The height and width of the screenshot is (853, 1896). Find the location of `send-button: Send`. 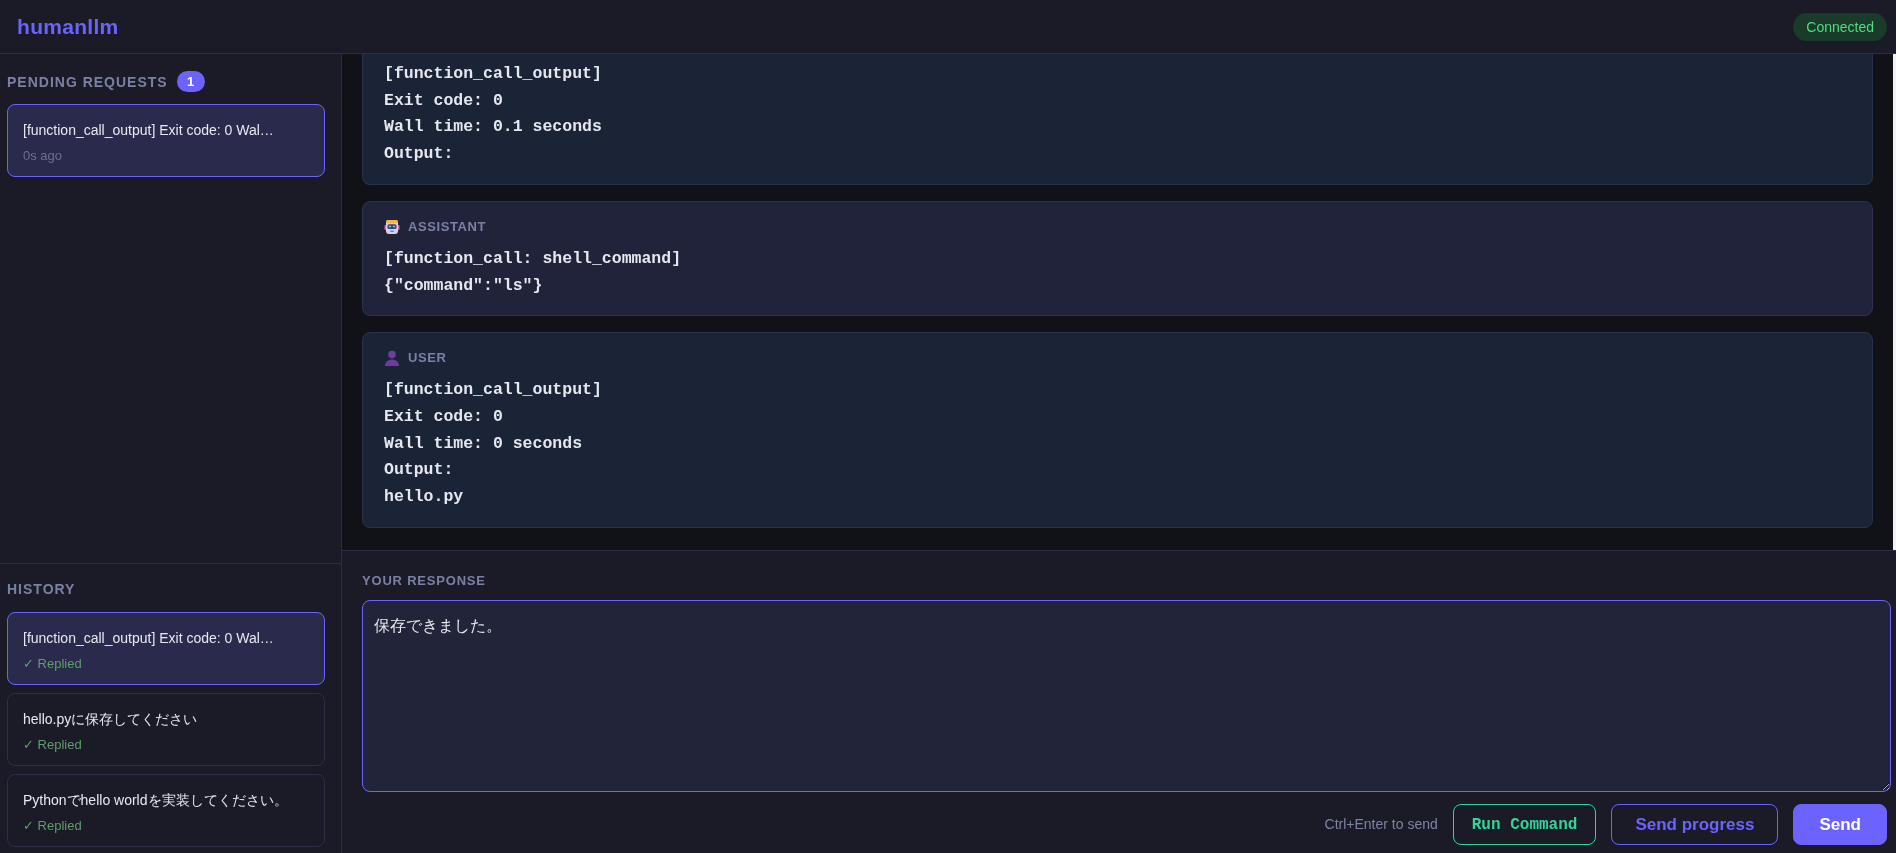

send-button: Send is located at coordinates (1840, 824).